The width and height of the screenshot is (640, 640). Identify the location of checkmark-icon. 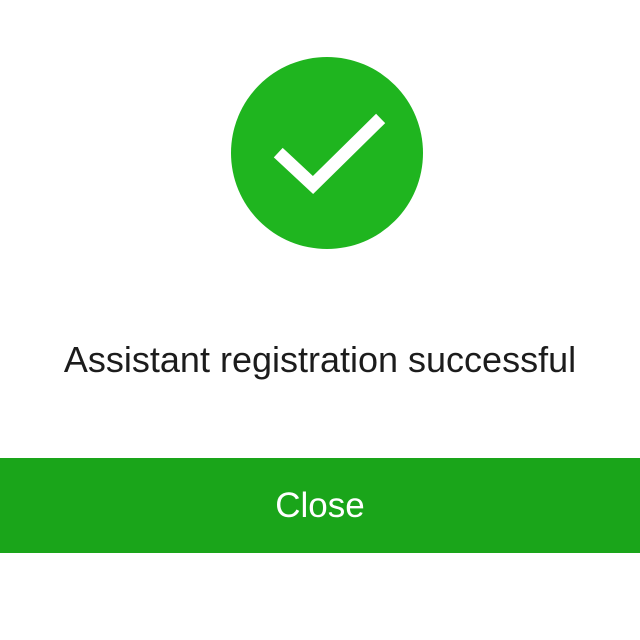
(329, 154).